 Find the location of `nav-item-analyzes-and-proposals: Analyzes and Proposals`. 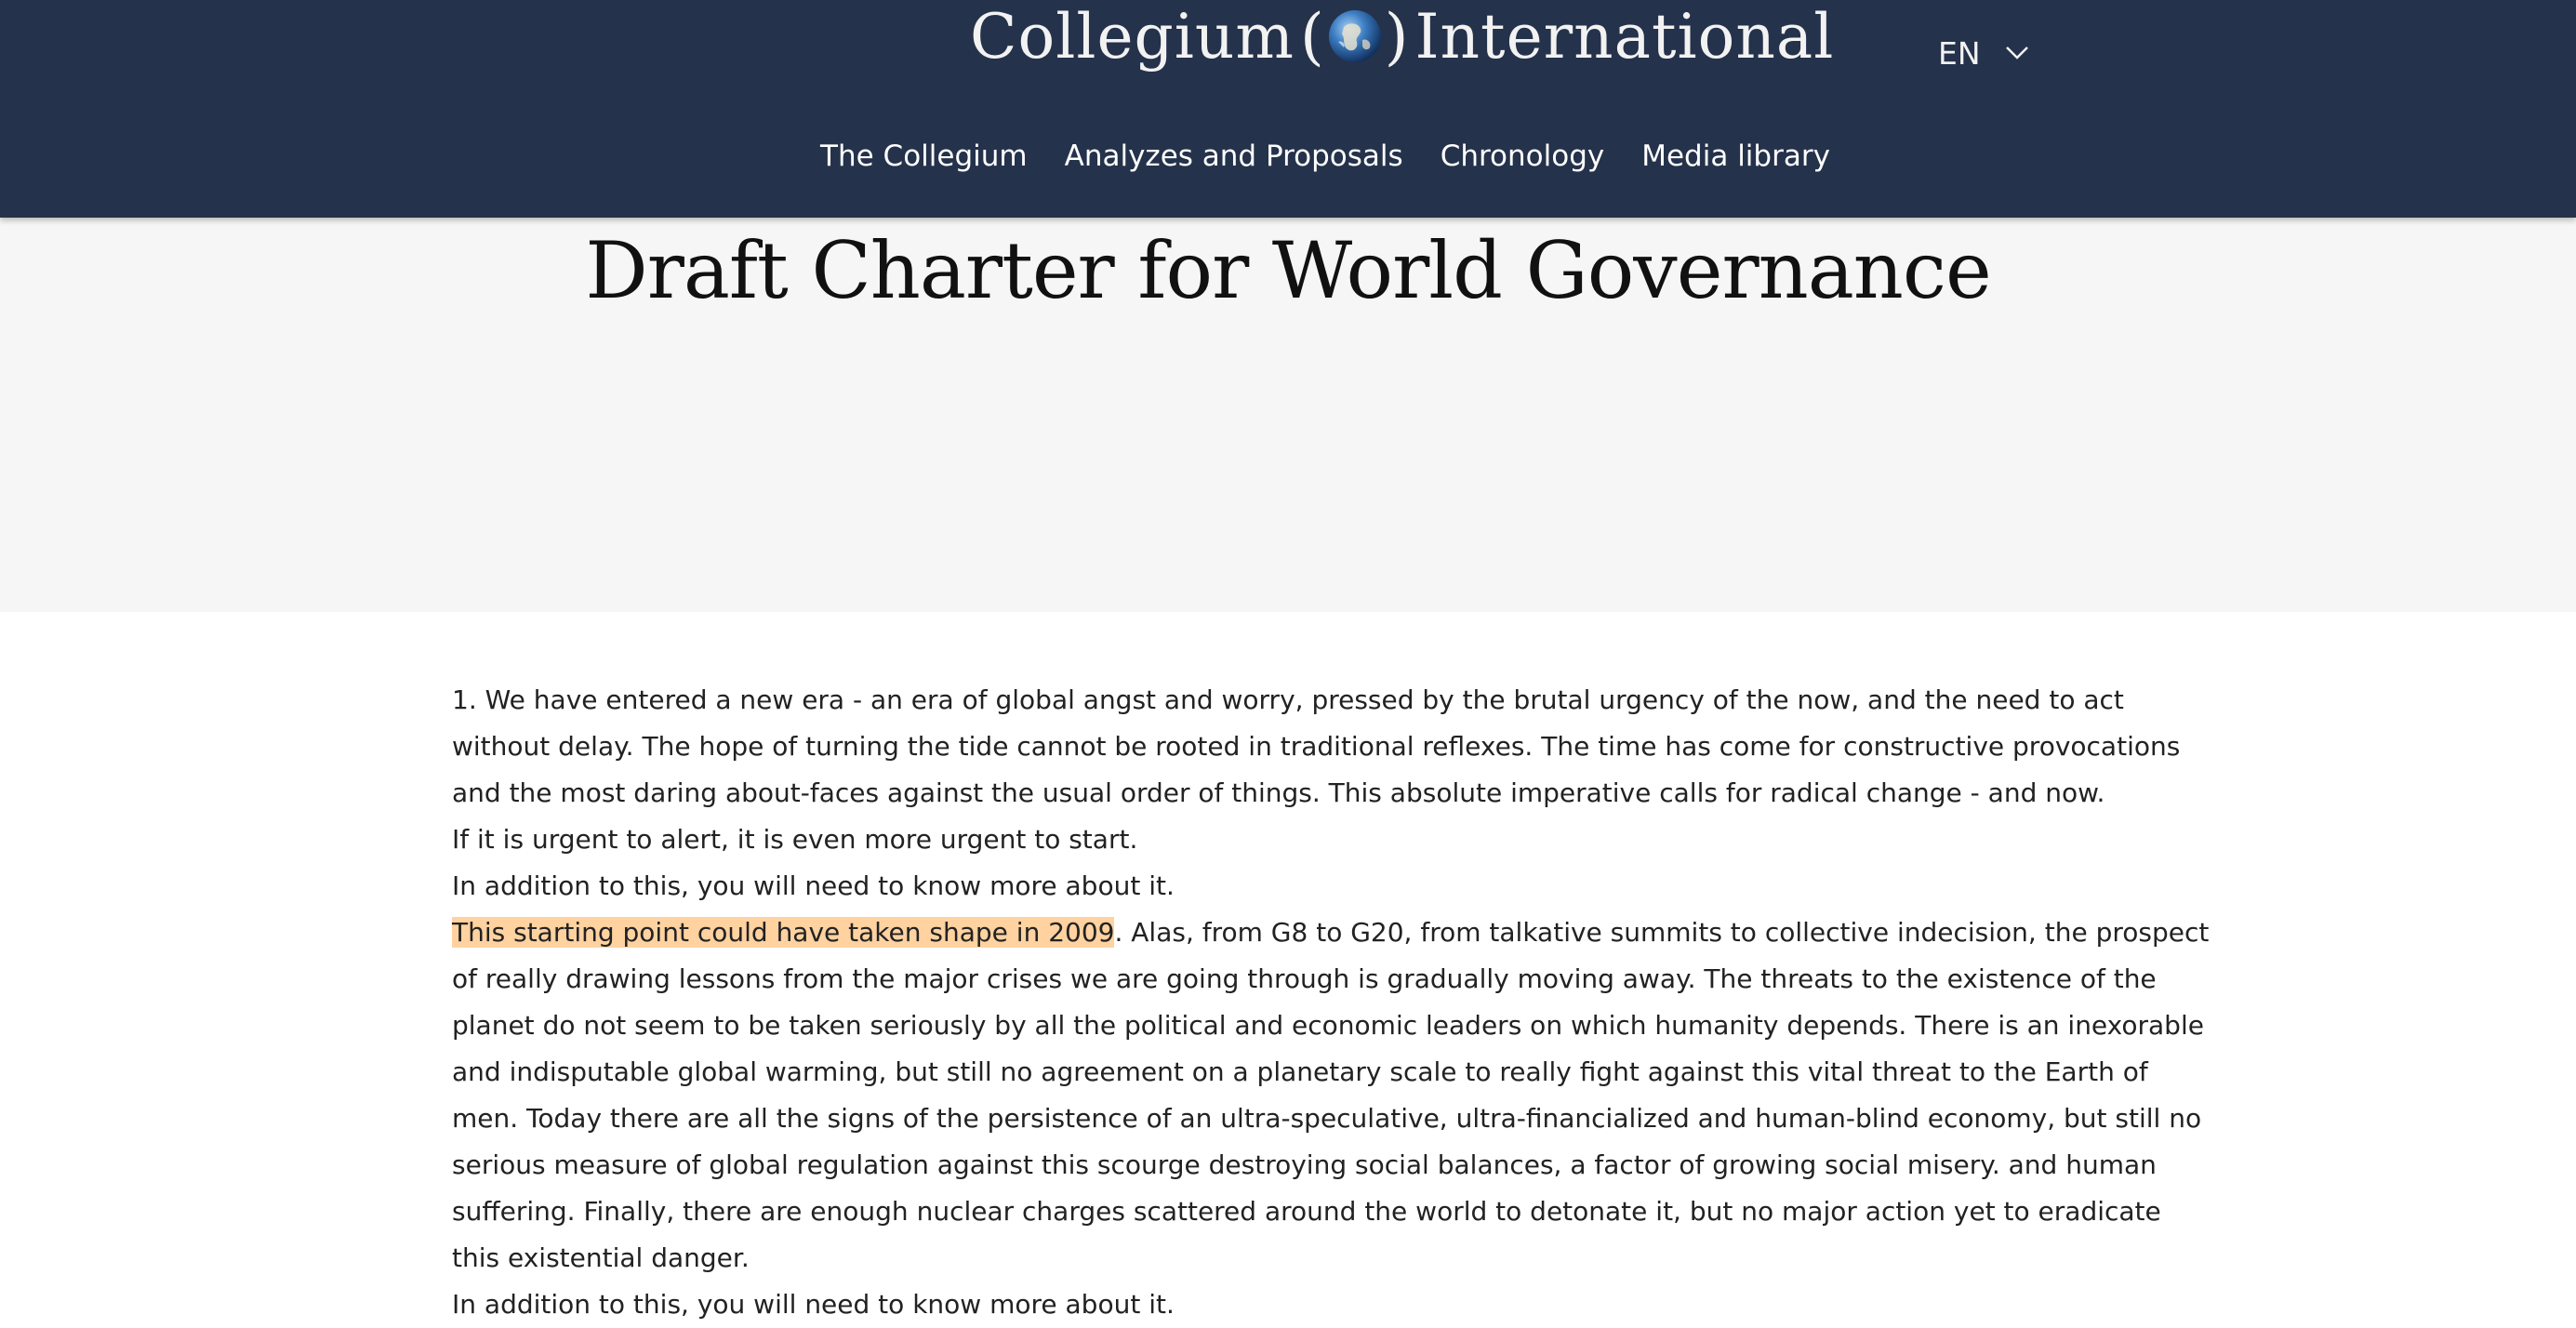

nav-item-analyzes-and-proposals: Analyzes and Proposals is located at coordinates (1234, 156).